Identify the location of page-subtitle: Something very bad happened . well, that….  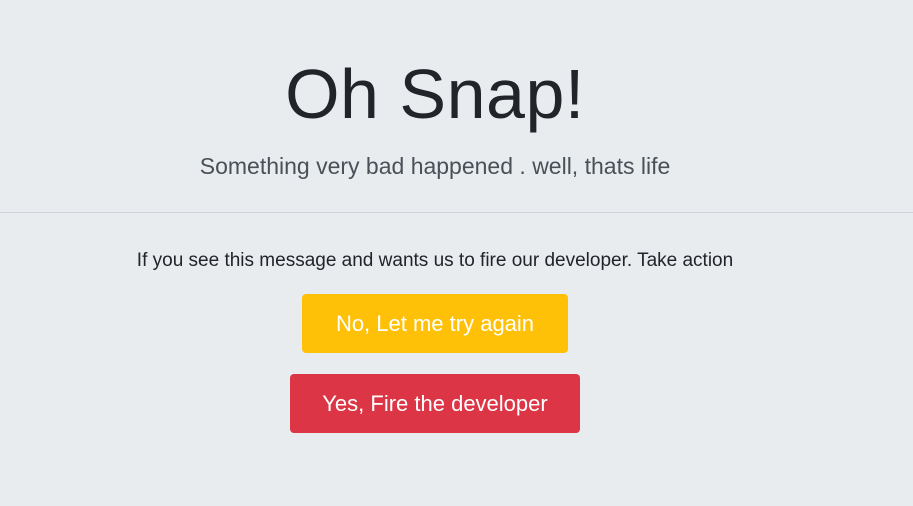
(435, 166).